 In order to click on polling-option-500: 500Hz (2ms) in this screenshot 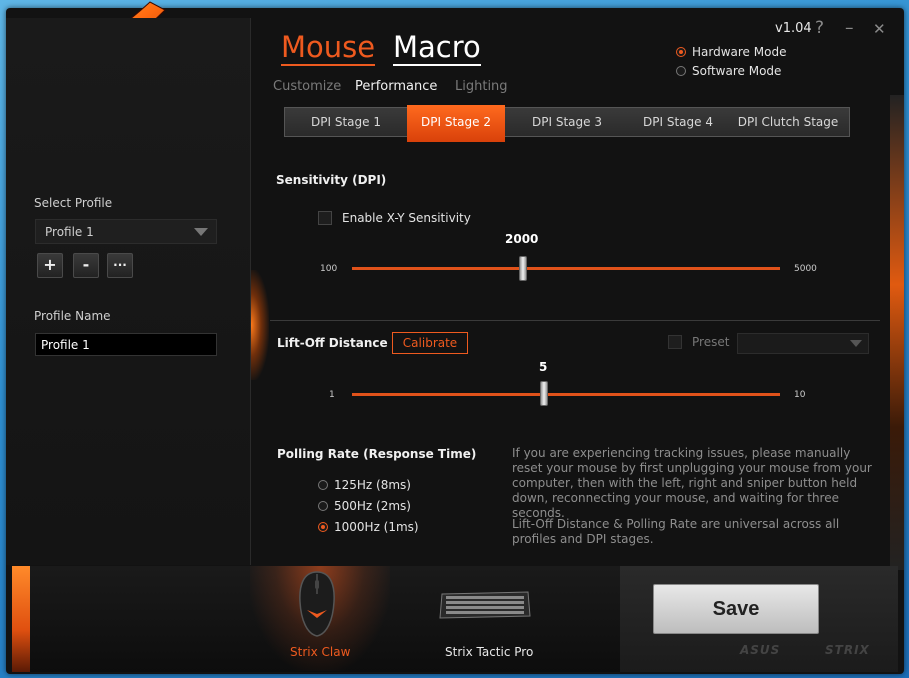, I will do `click(364, 506)`.